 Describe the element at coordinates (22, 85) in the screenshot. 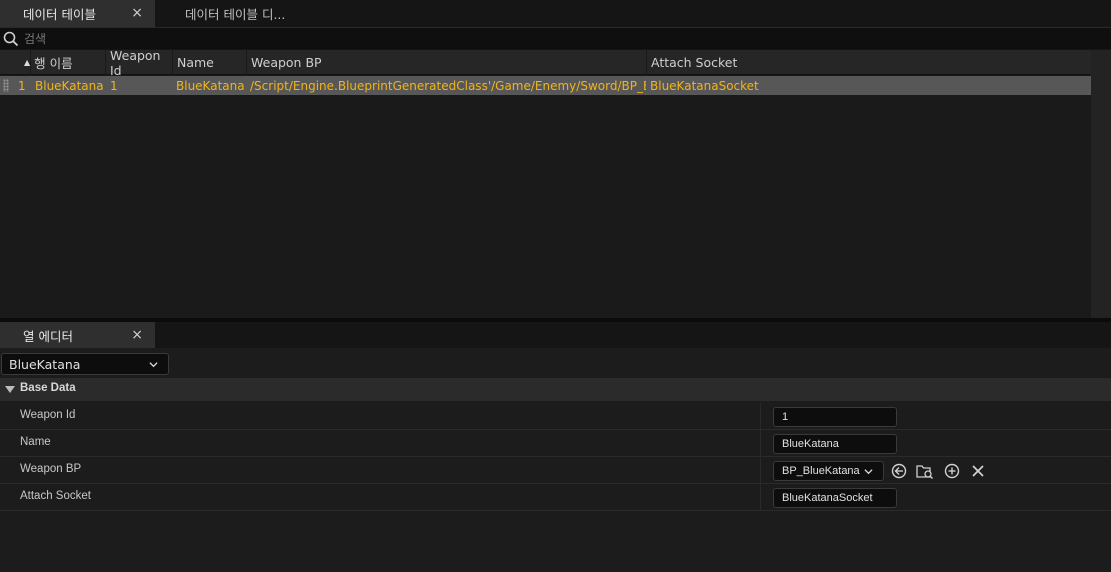

I see `row-index: 1` at that location.